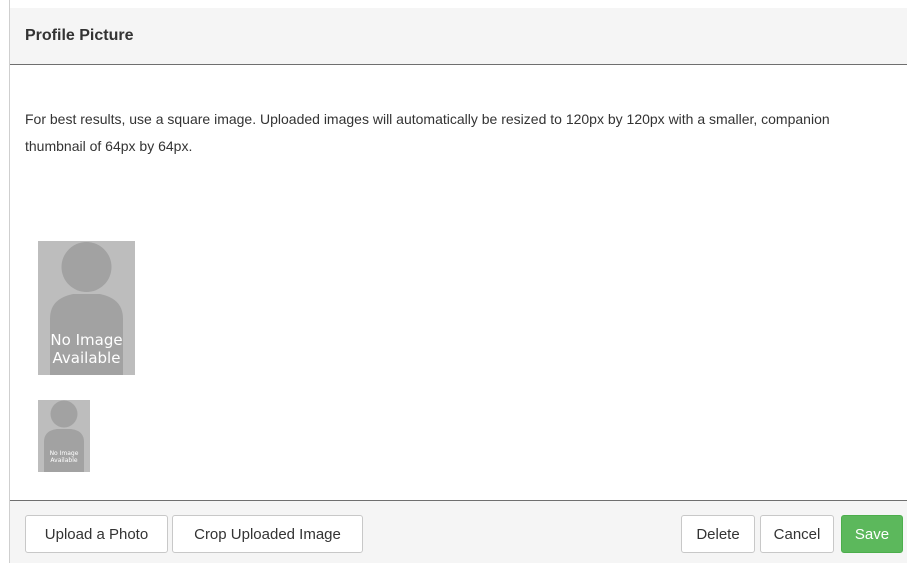  I want to click on no-image-label: No Image Available, so click(86, 349).